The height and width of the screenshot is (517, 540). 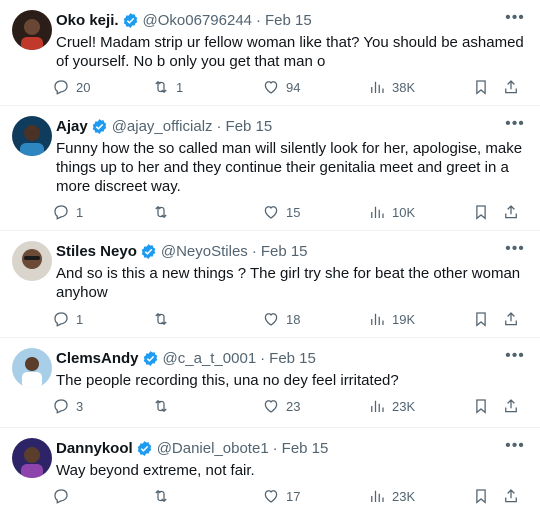 What do you see at coordinates (67, 406) in the screenshot?
I see `reply-button: 3` at bounding box center [67, 406].